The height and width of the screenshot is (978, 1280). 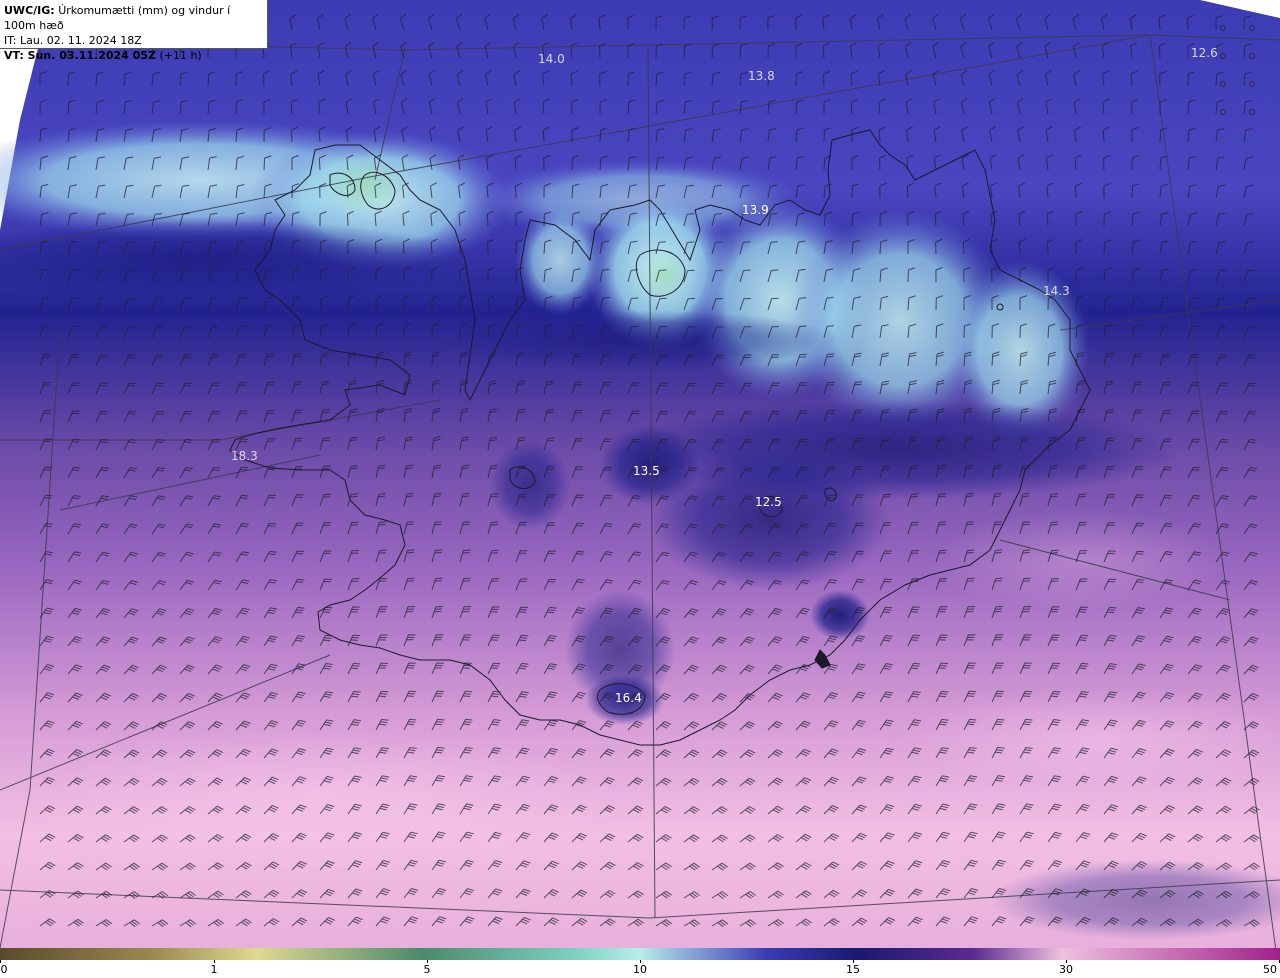 I want to click on colorbar-tick-50: 50, so click(x=1270, y=969).